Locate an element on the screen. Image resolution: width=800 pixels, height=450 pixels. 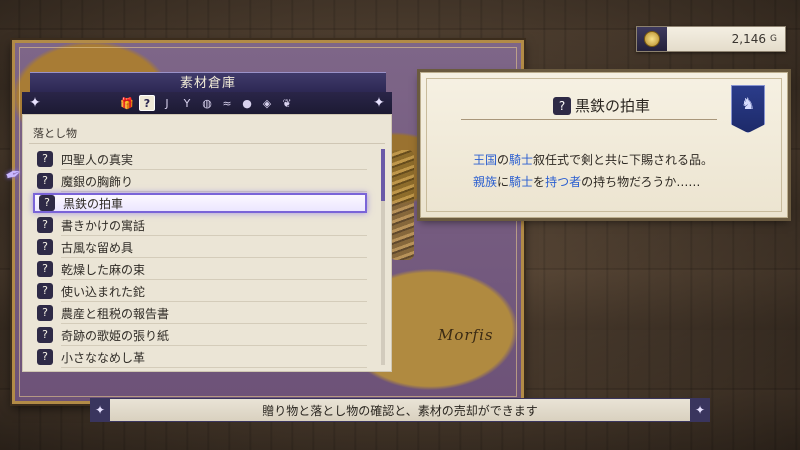
chain-decoration is located at coordinates (402, 205).